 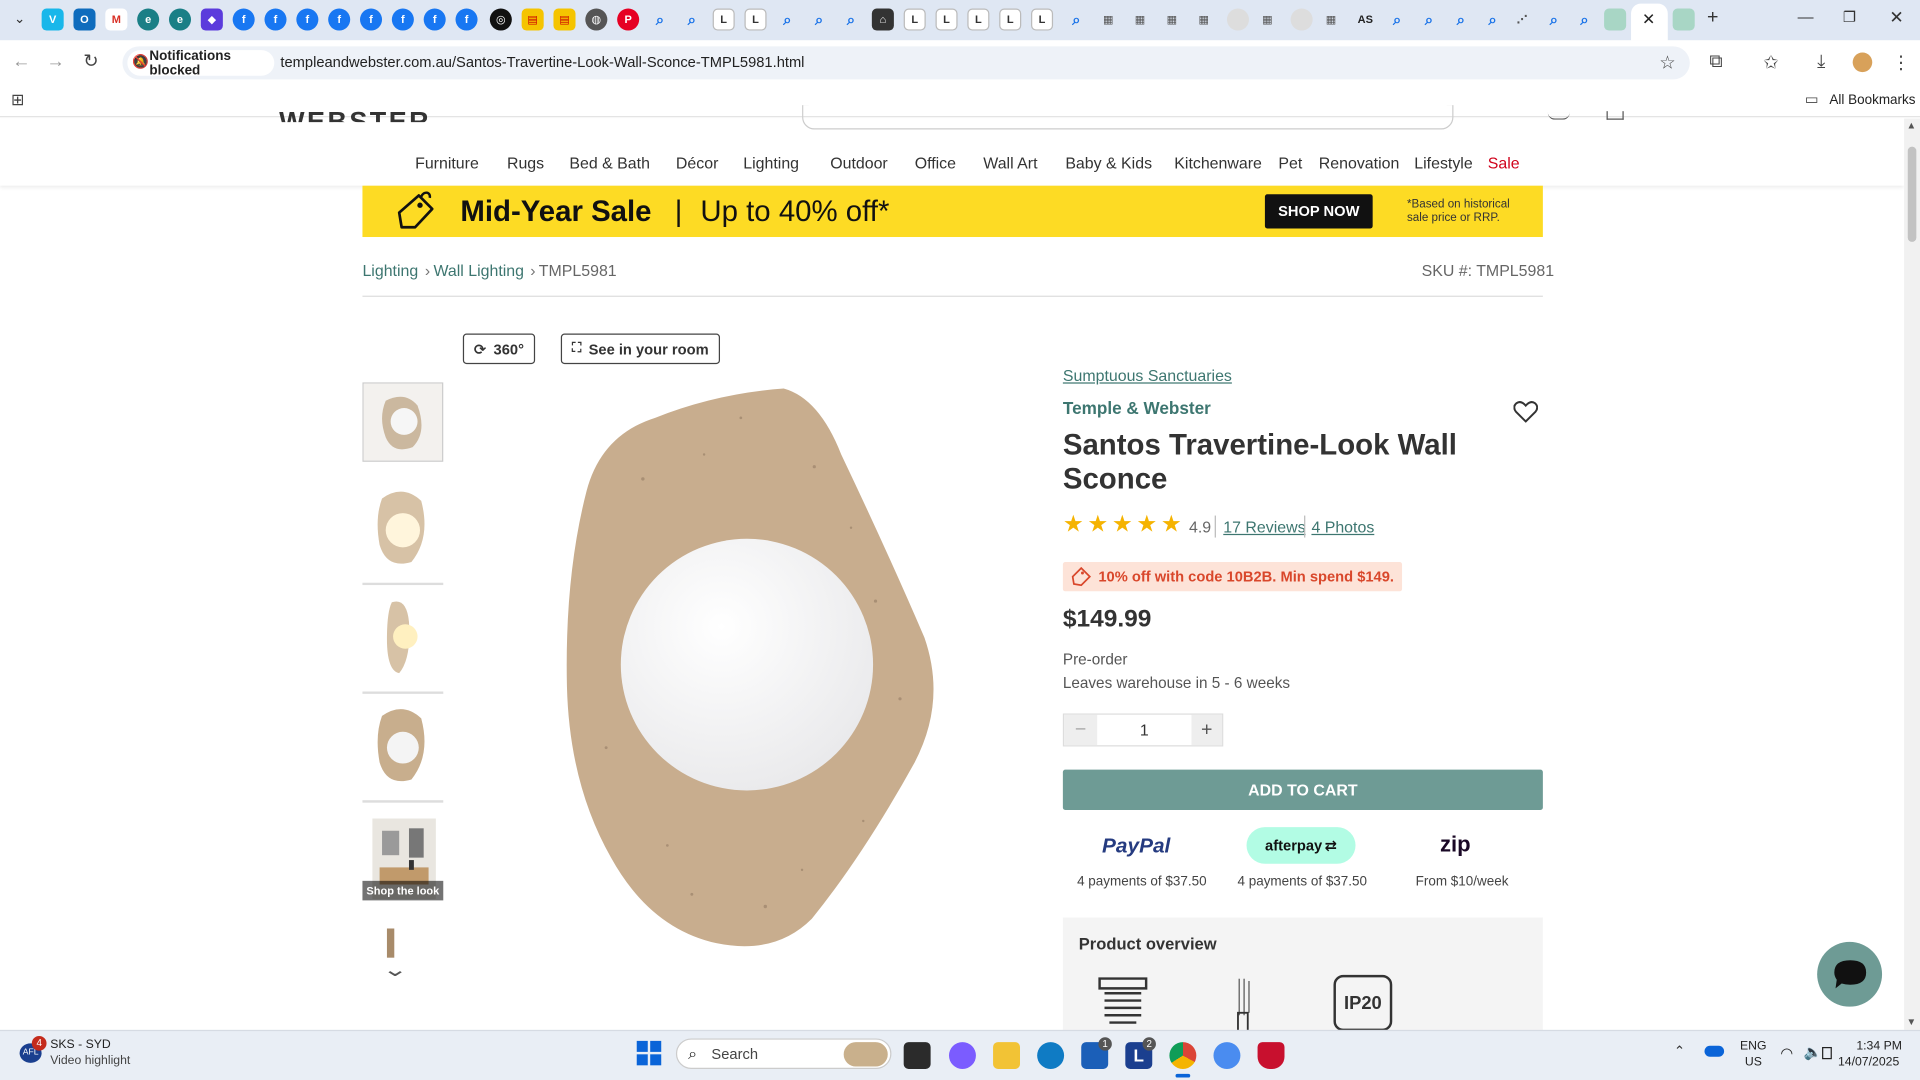 What do you see at coordinates (1147, 376) in the screenshot?
I see `collection-link: Sumptuous Sanctuaries` at bounding box center [1147, 376].